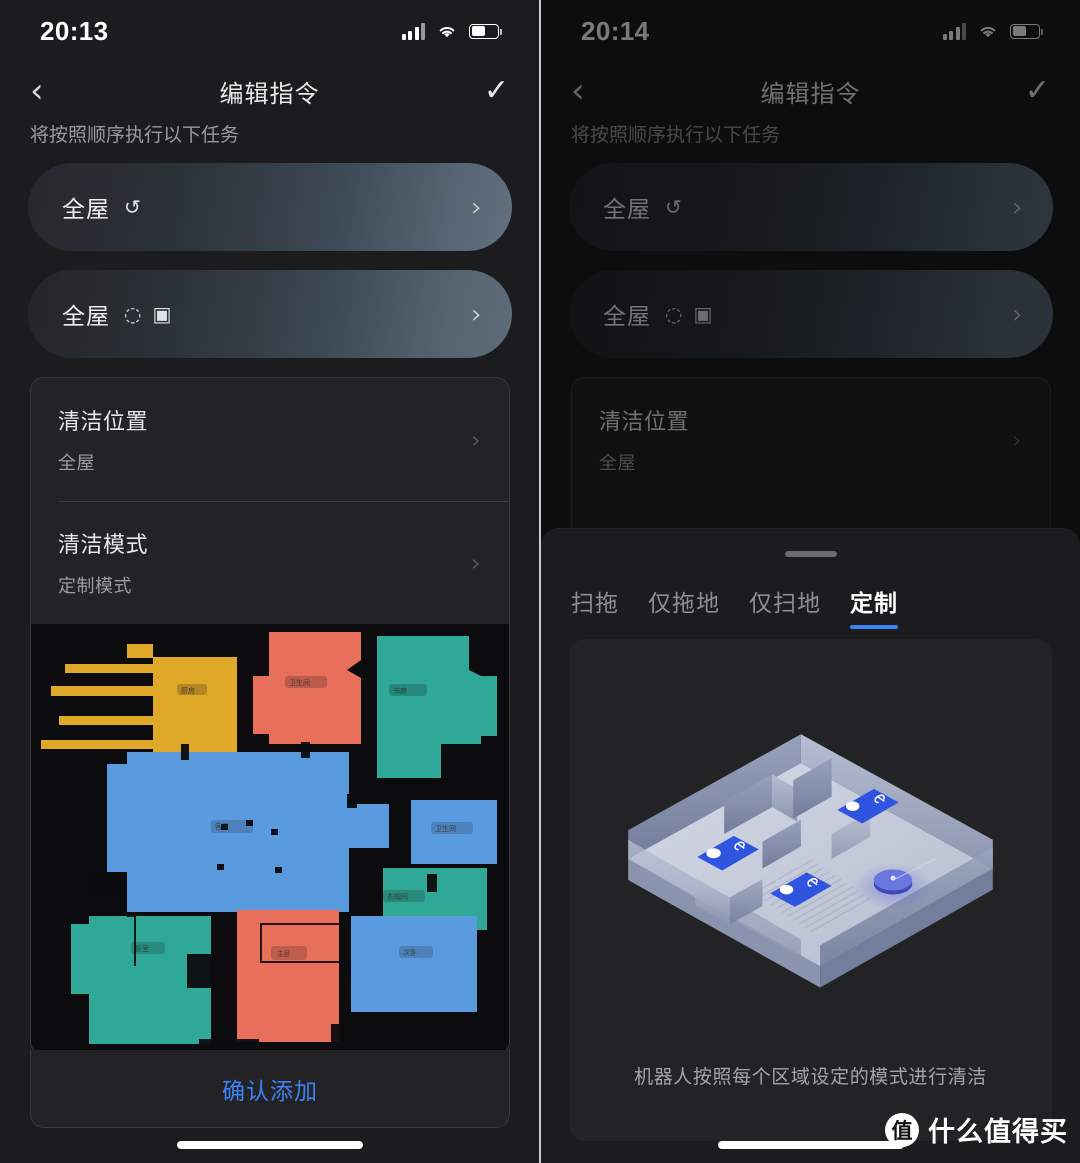 The width and height of the screenshot is (1080, 1163). Describe the element at coordinates (684, 606) in the screenshot. I see `tab-mop-only: 仅拖地` at that location.